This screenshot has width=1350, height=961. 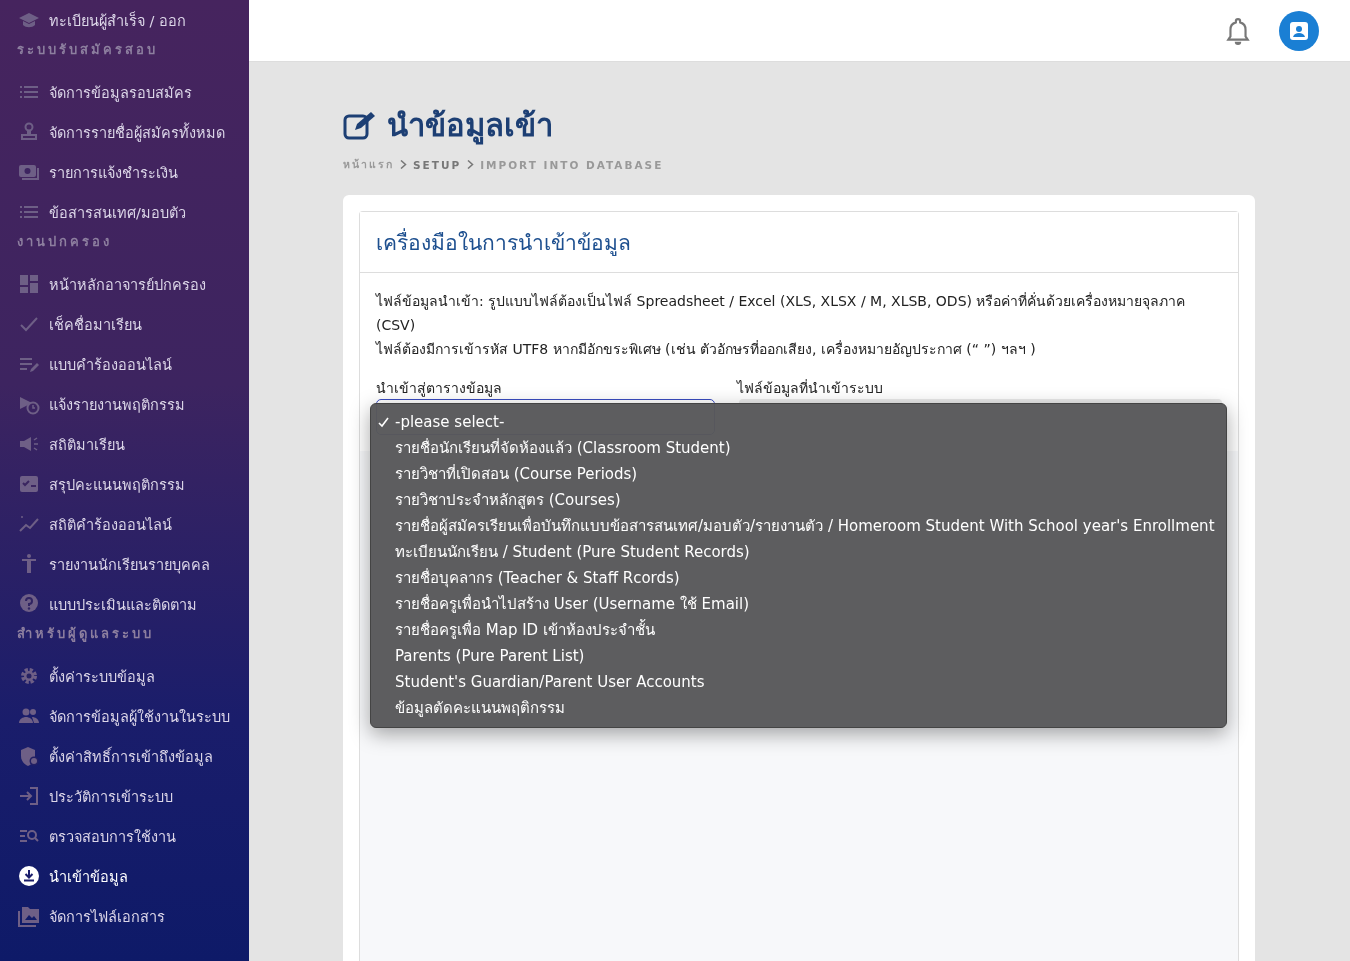 What do you see at coordinates (29, 676) in the screenshot?
I see `settings-icon` at bounding box center [29, 676].